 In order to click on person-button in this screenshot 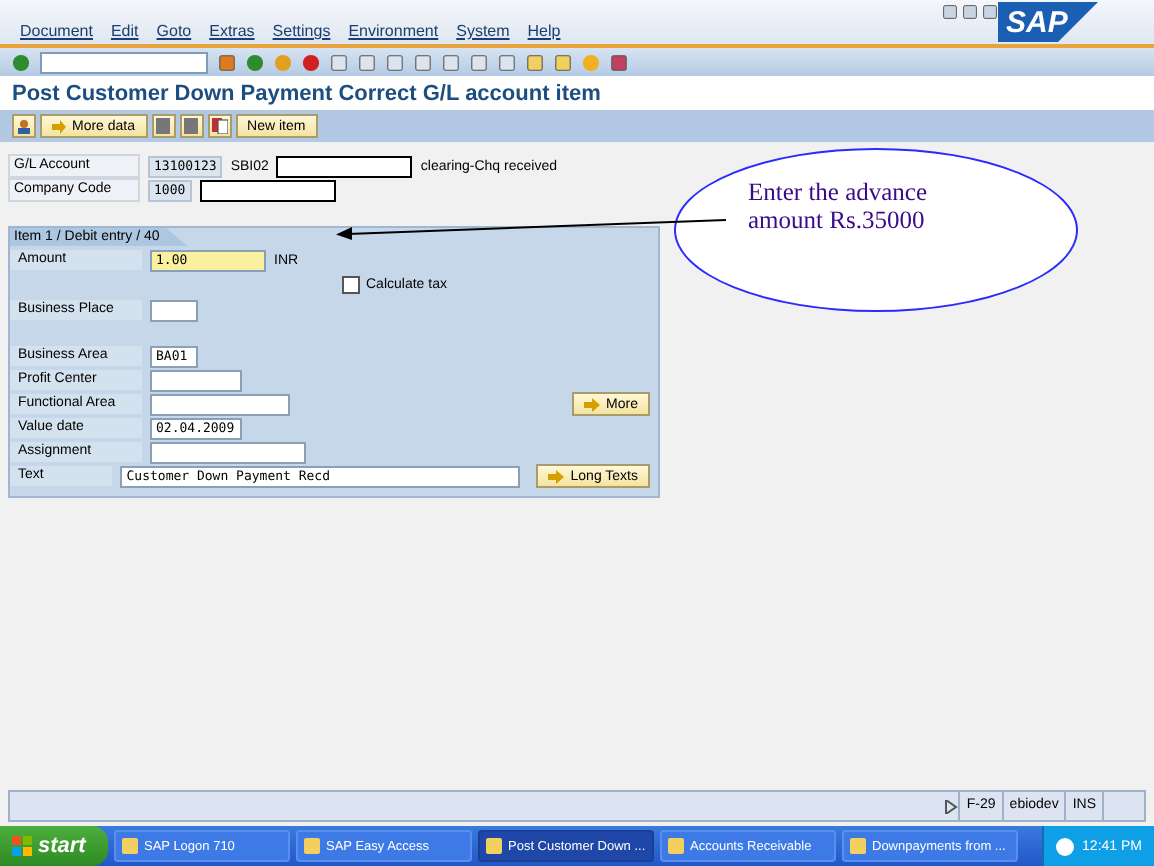, I will do `click(24, 126)`.